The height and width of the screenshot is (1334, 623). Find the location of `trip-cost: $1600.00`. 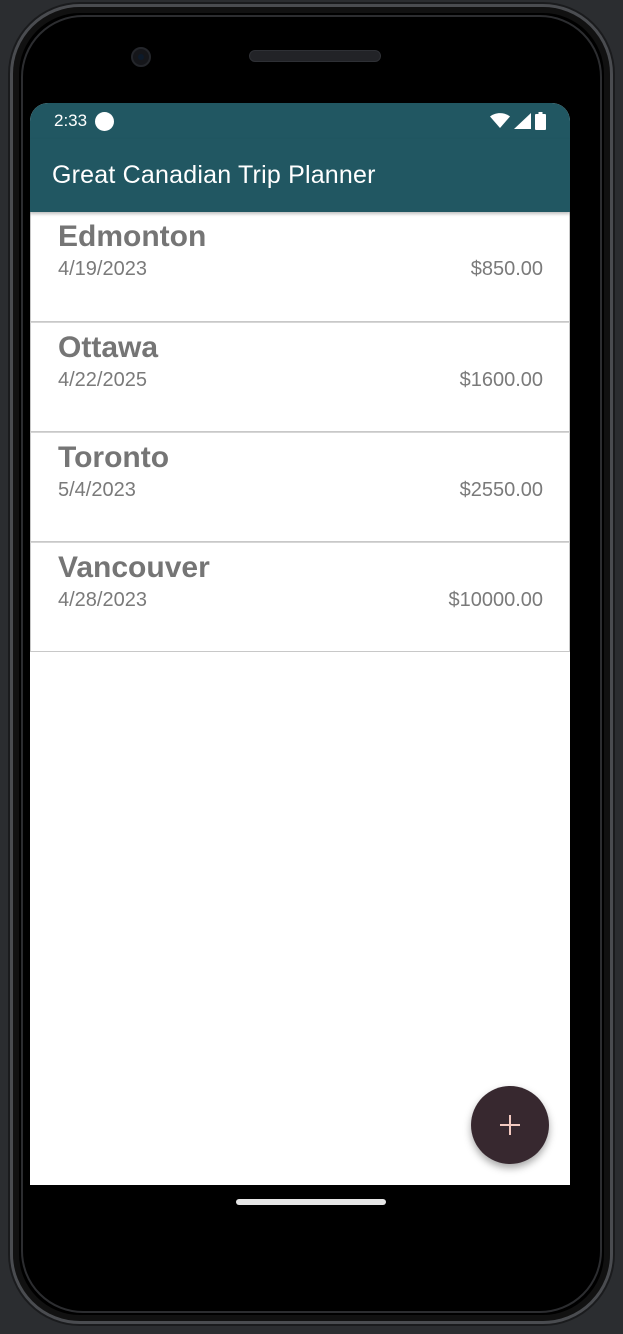

trip-cost: $1600.00 is located at coordinates (501, 380).